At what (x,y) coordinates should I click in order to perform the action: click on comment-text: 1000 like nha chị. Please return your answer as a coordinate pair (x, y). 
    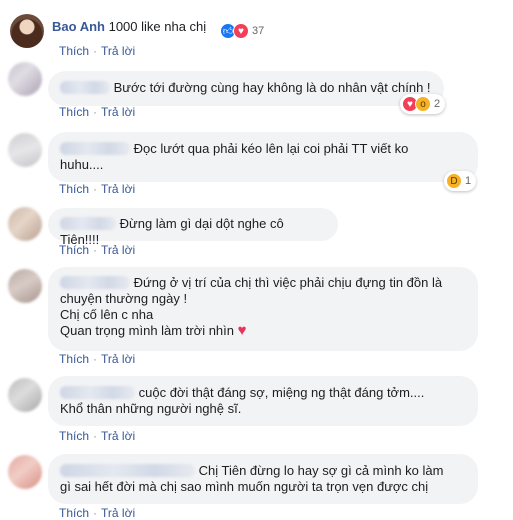
    Looking at the image, I should click on (157, 26).